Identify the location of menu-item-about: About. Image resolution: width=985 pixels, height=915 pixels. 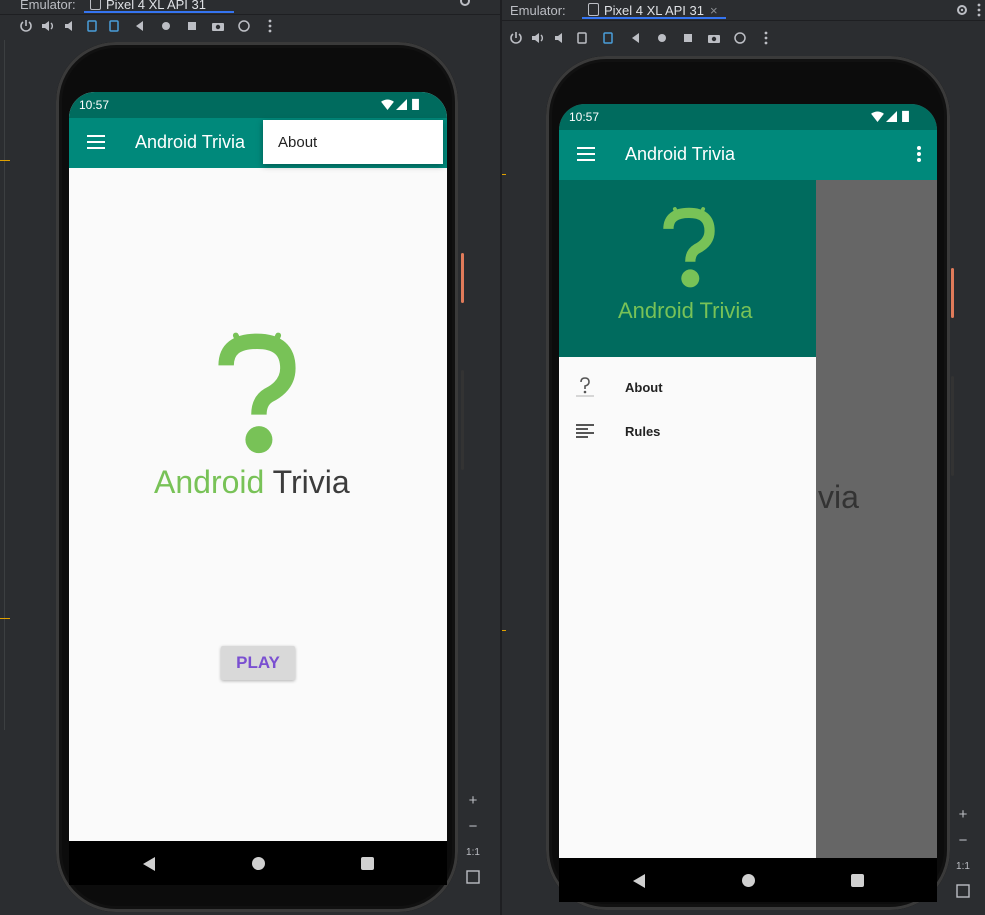
(297, 142).